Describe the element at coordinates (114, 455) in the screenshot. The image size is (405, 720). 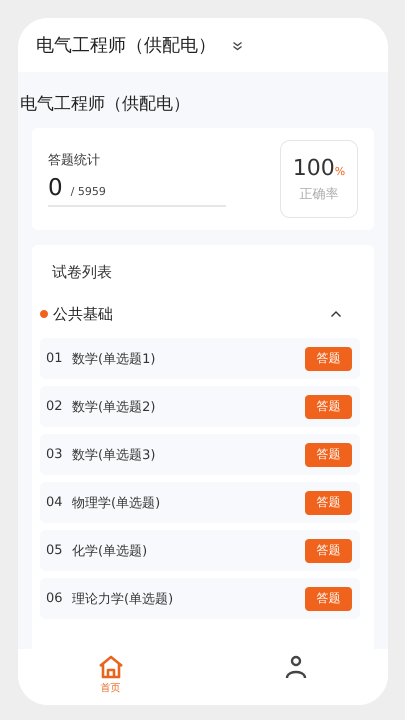
I see `paper-name: 数学(单选题3)` at that location.